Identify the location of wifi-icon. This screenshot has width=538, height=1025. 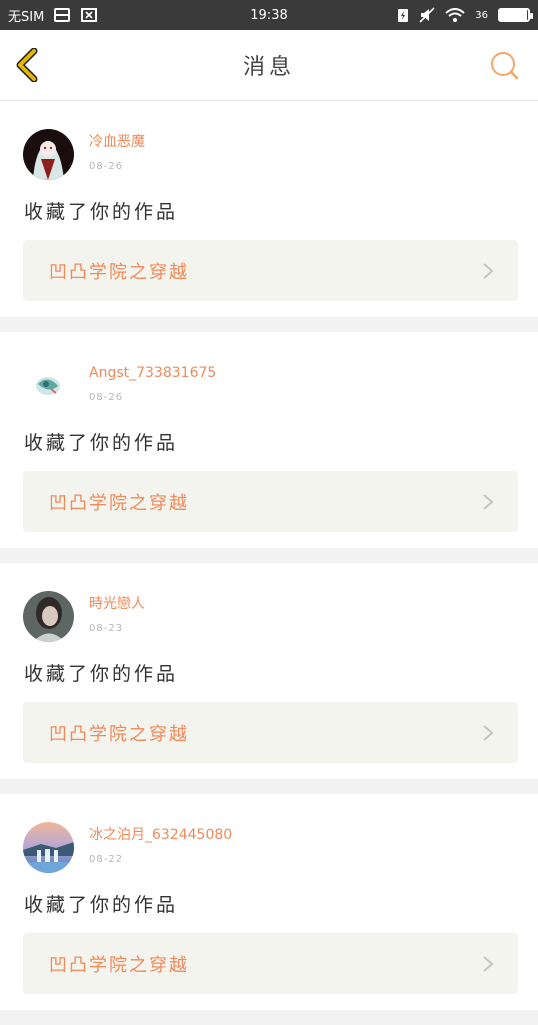
(455, 15).